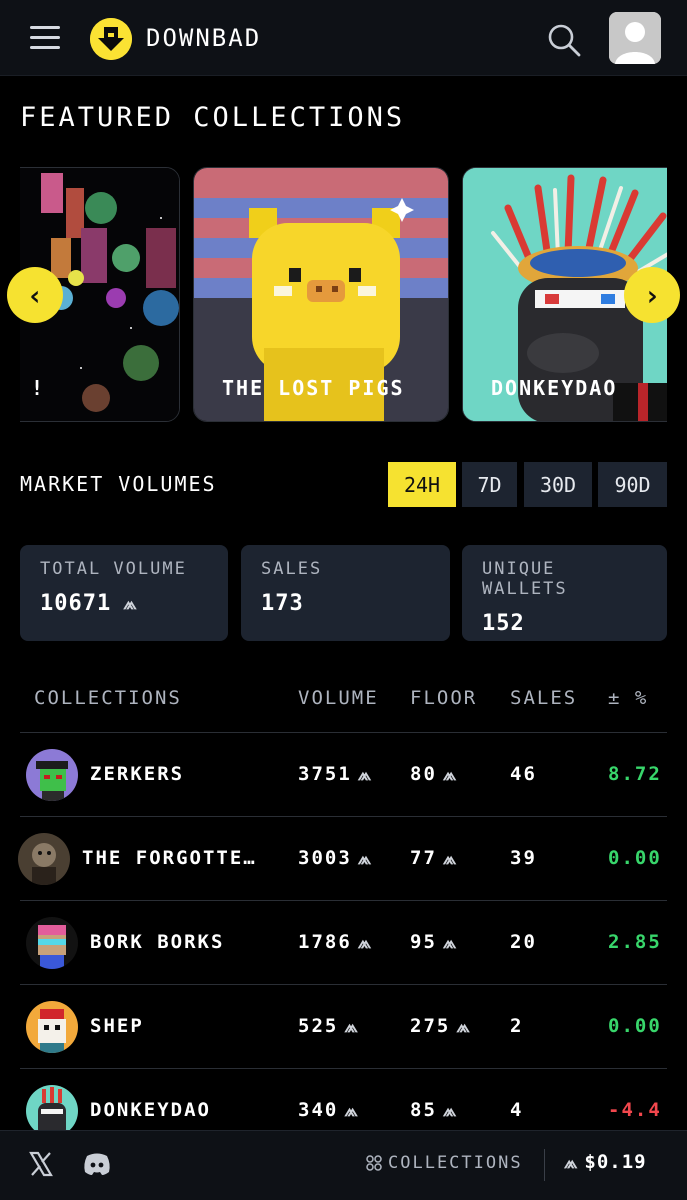 This screenshot has height=1200, width=687. Describe the element at coordinates (313, 388) in the screenshot. I see `featured-card-label: THE LOST PIGS` at that location.